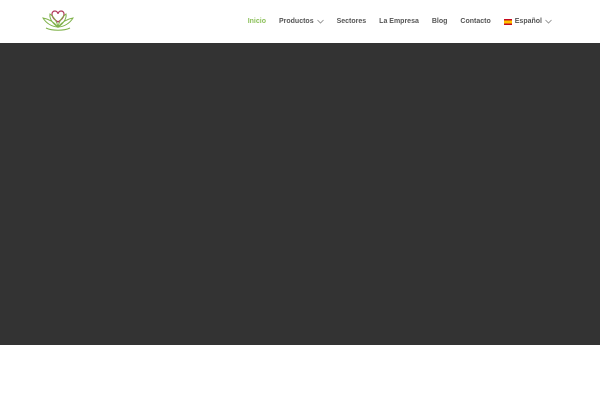 The image size is (600, 400). I want to click on nav-item-label: Español, so click(528, 21).